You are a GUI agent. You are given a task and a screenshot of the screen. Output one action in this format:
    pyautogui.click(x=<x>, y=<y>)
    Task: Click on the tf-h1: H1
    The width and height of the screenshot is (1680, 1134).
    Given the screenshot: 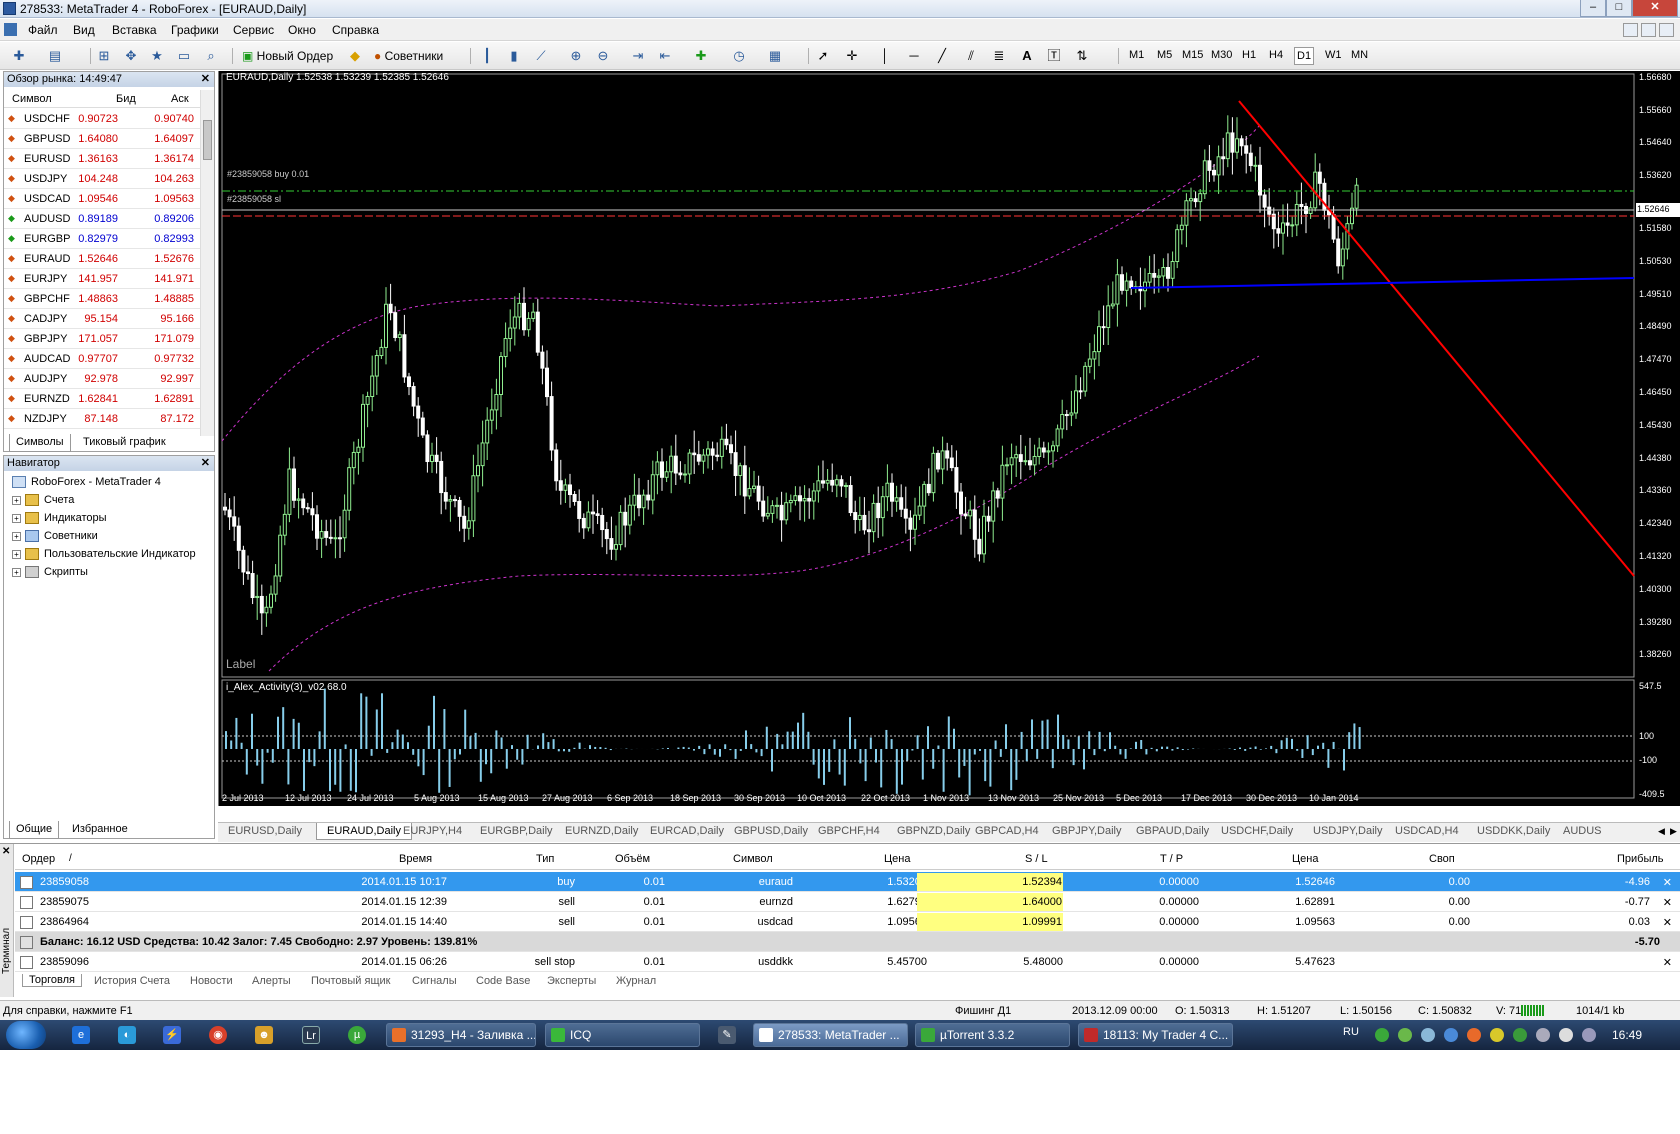 What is the action you would take?
    pyautogui.click(x=1249, y=55)
    